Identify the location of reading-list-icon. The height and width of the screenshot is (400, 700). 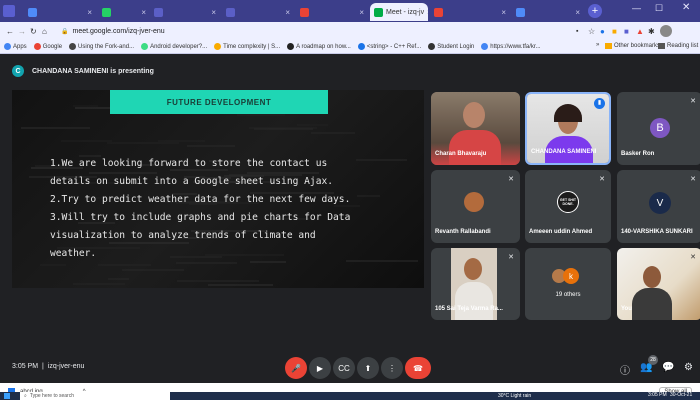
(661, 46).